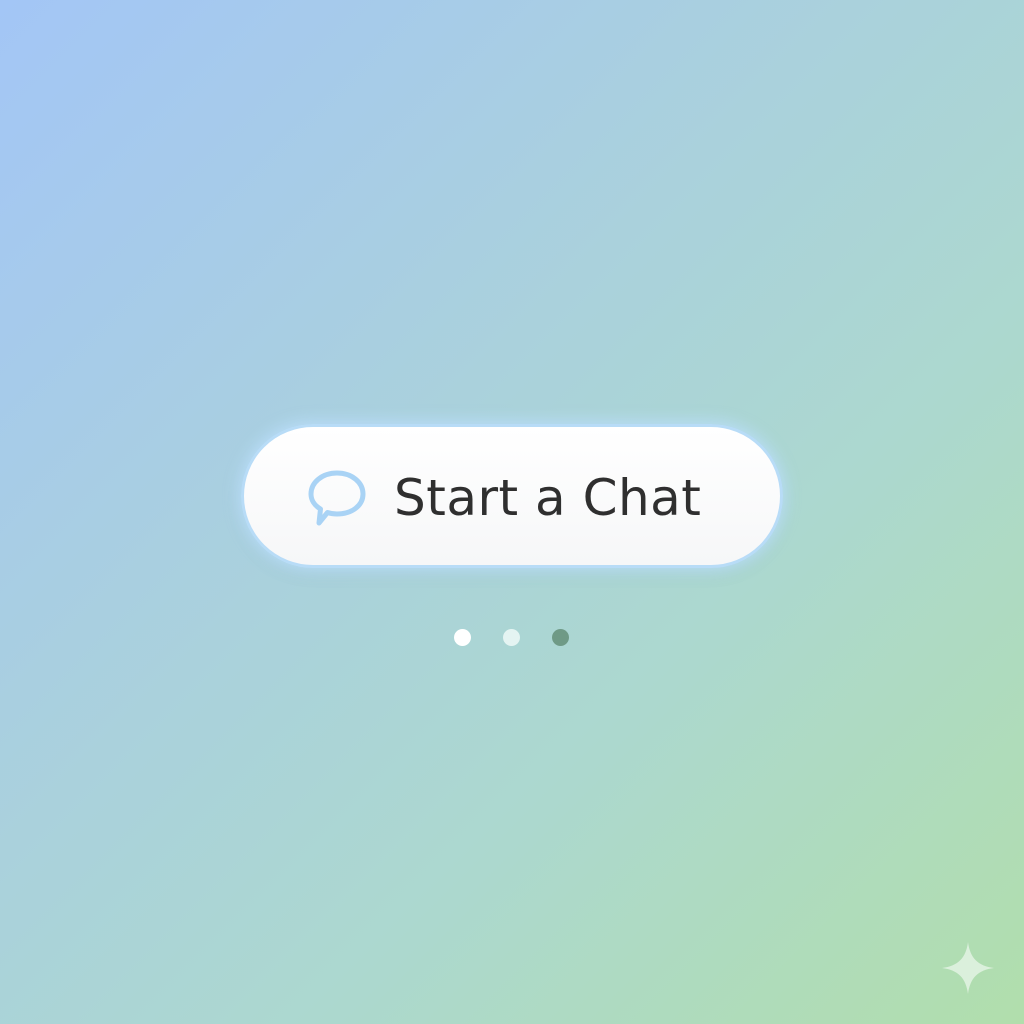 The height and width of the screenshot is (1024, 1024). I want to click on start-chat-button: Start a Chat, so click(512, 496).